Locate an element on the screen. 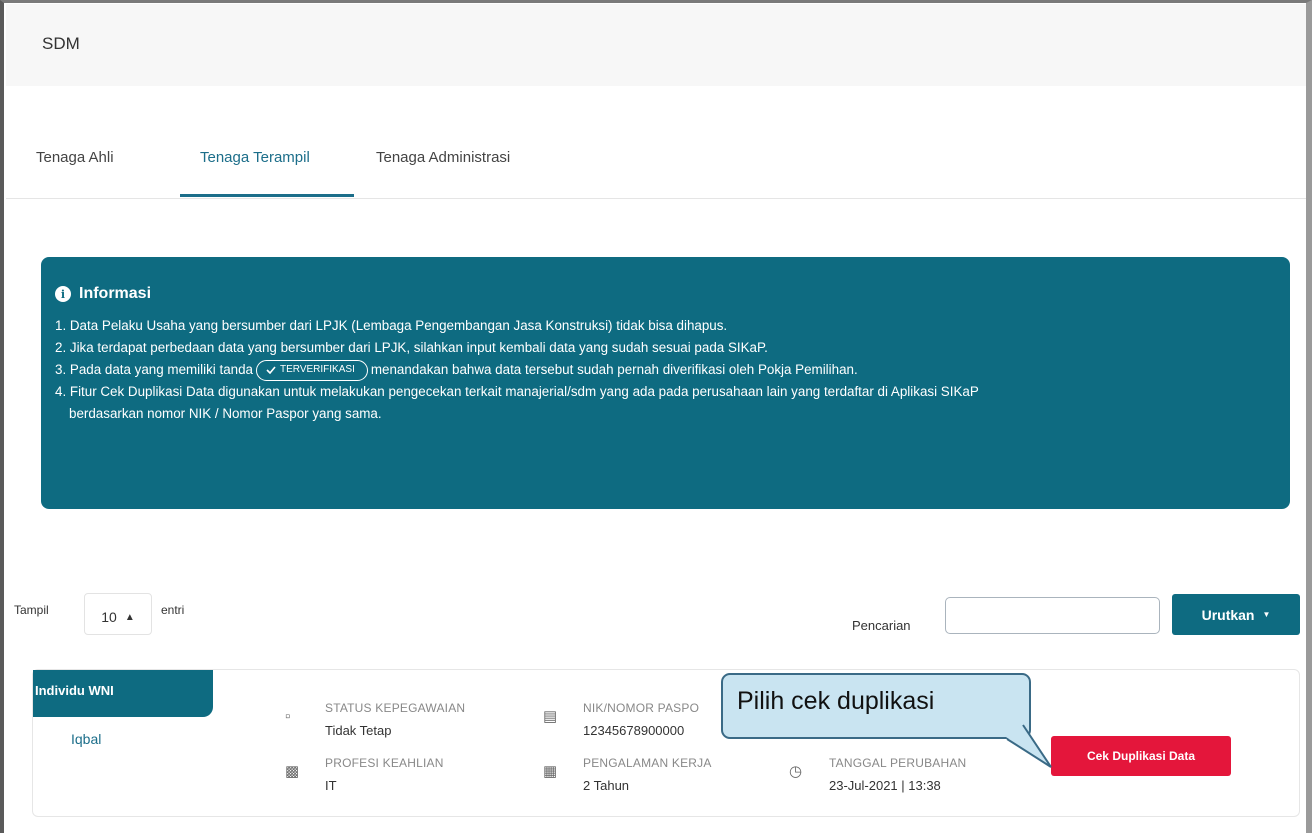 This screenshot has width=1312, height=833. nik-label: NIK/NOMOR PASPO is located at coordinates (641, 708).